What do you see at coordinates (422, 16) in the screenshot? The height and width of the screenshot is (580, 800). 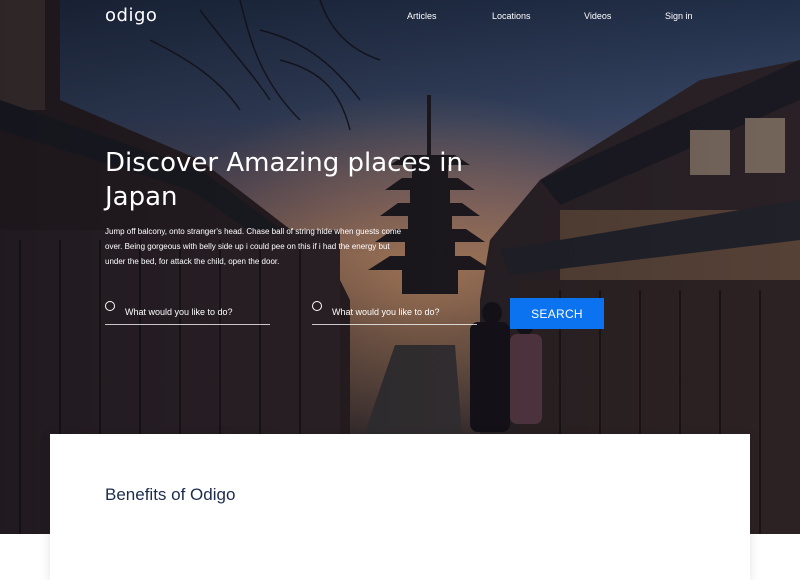 I see `nav-link-articles: Articles` at bounding box center [422, 16].